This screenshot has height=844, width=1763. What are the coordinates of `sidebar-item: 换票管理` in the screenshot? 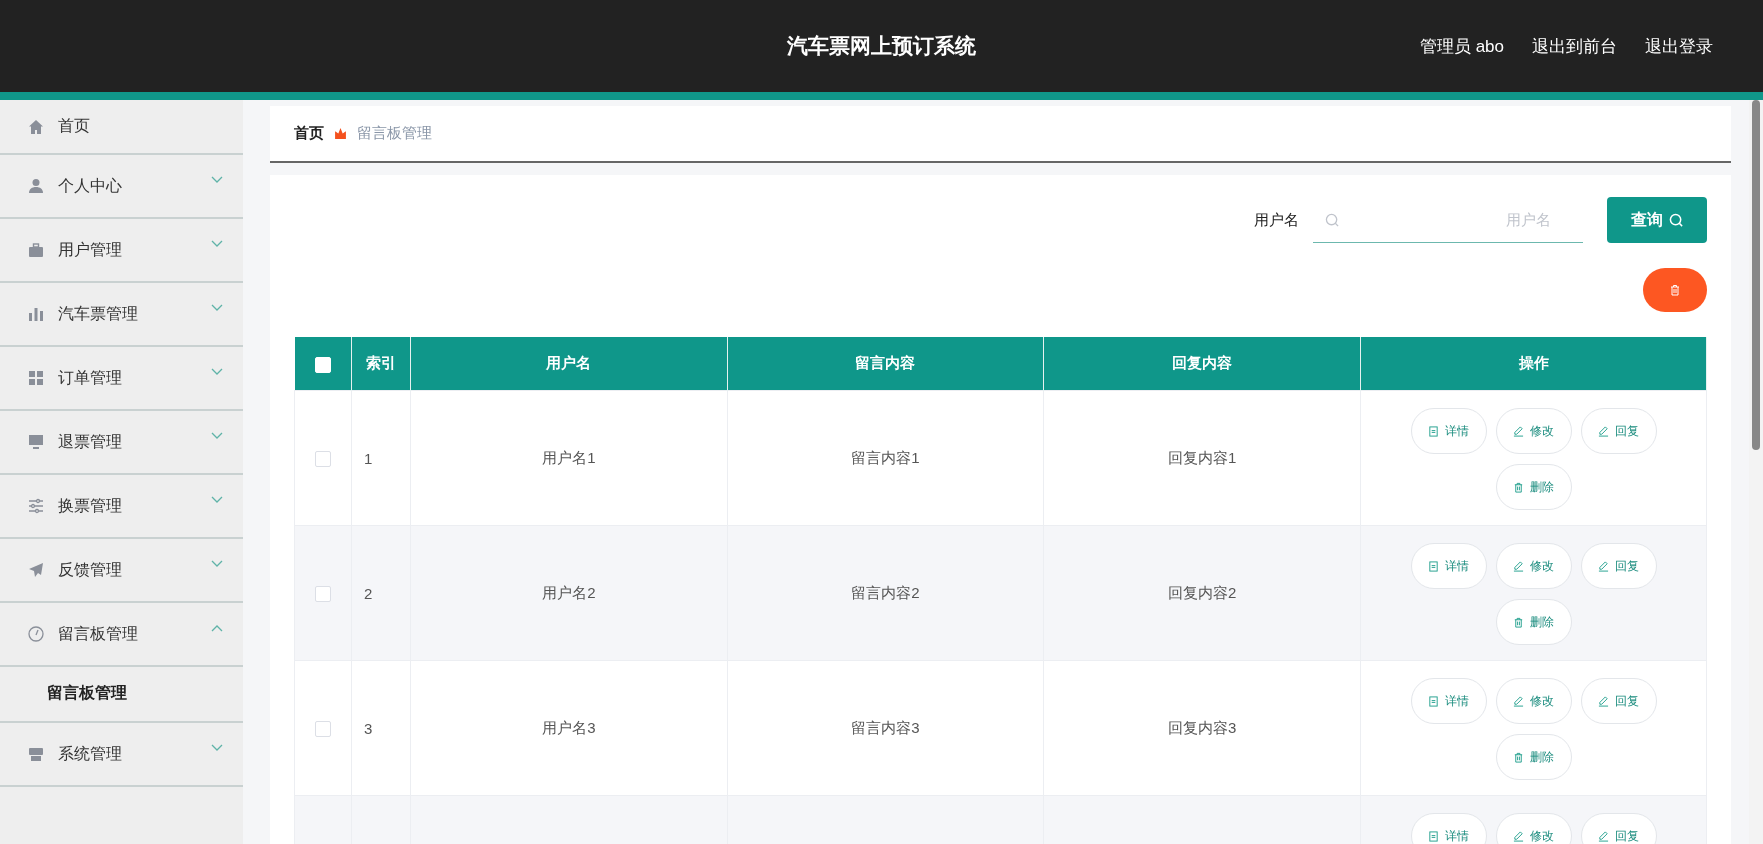 It's located at (121, 507).